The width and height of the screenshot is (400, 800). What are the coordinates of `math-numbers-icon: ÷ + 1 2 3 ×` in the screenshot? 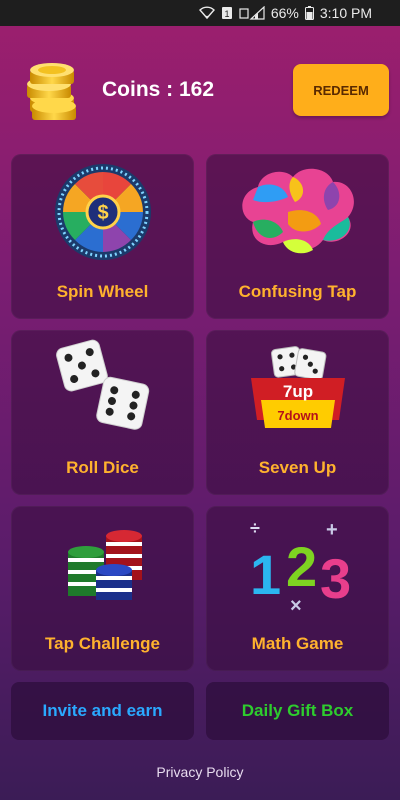 It's located at (297, 570).